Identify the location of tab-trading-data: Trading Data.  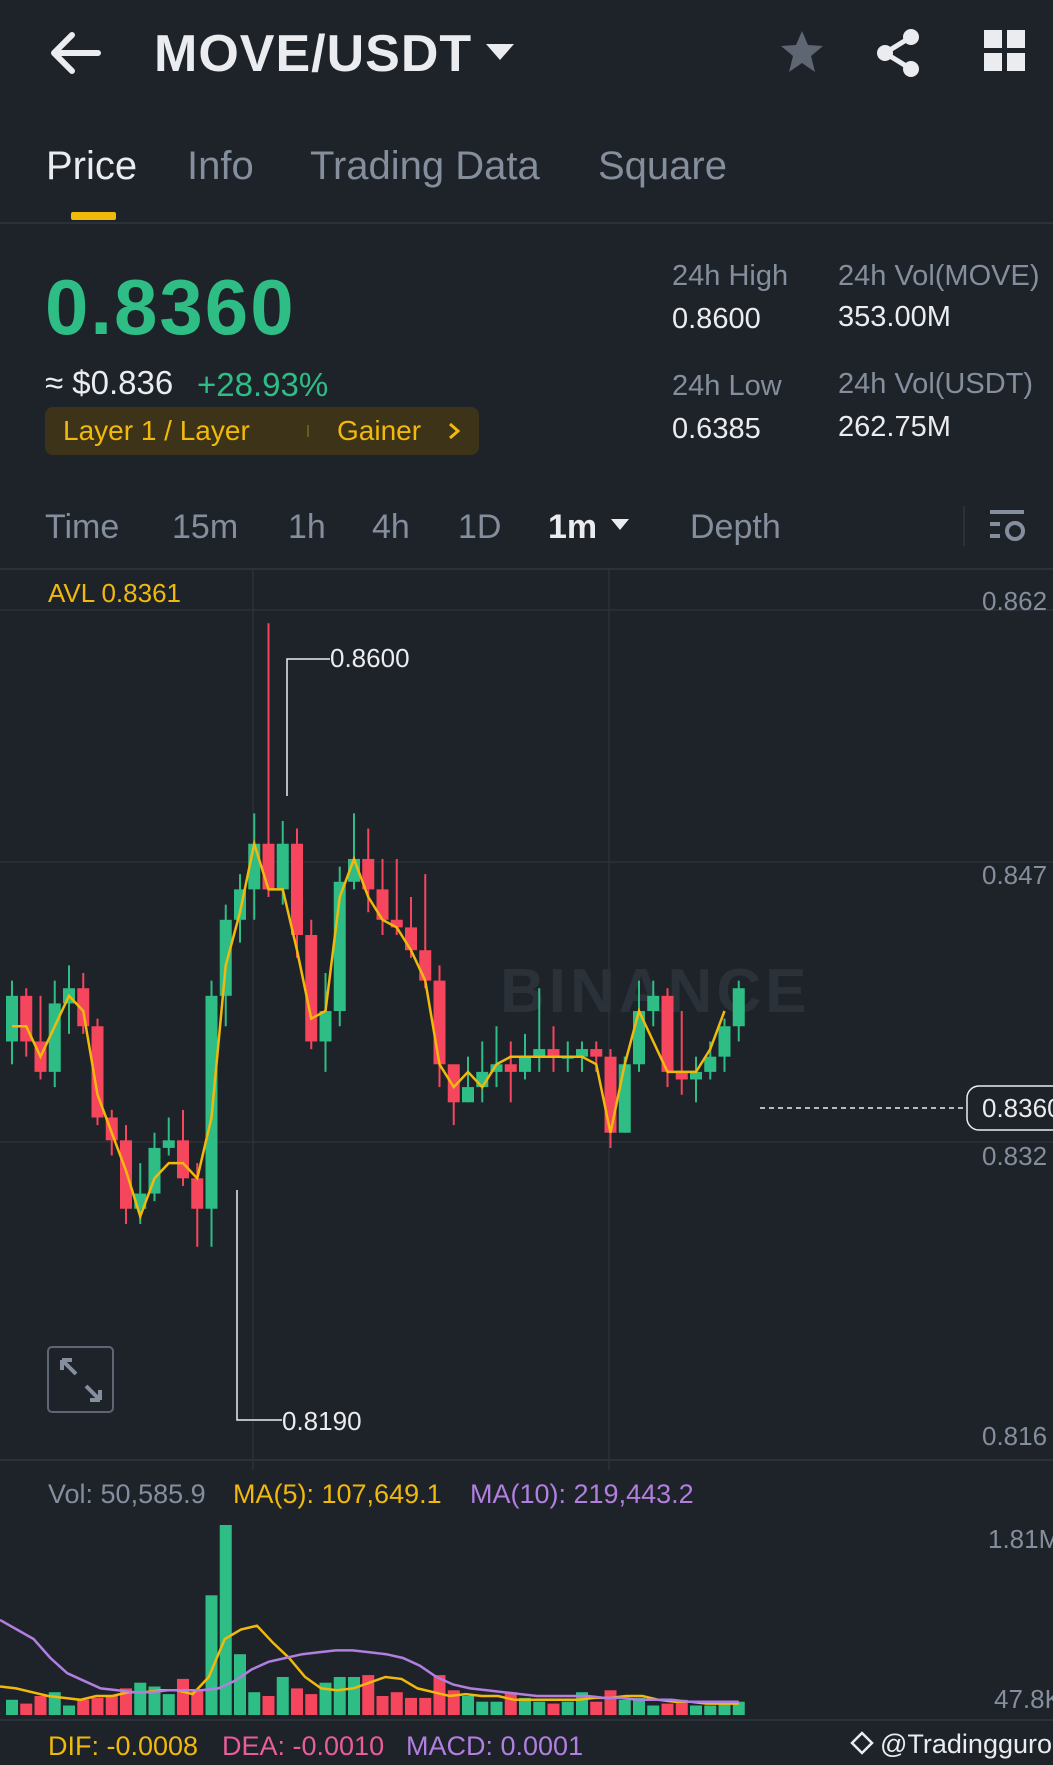
(425, 166).